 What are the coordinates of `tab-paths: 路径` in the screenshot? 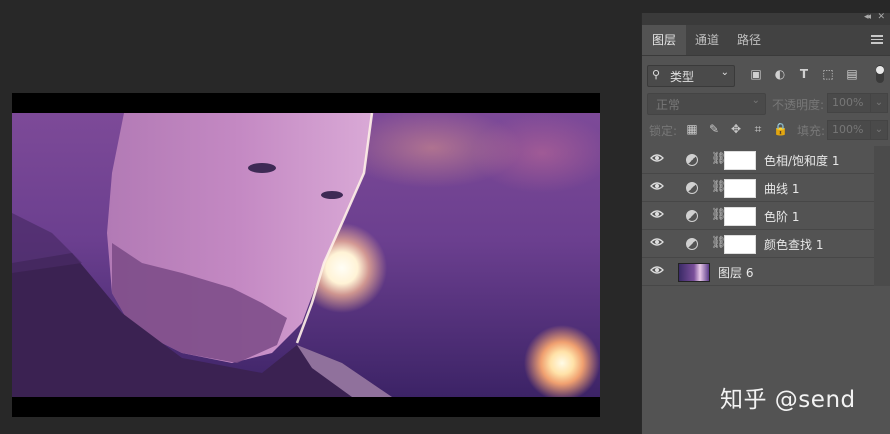 It's located at (749, 40).